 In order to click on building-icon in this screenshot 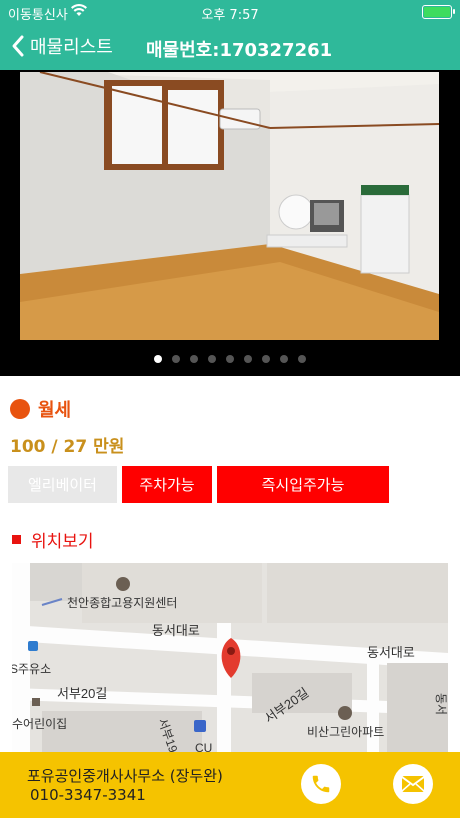, I will do `click(123, 584)`.